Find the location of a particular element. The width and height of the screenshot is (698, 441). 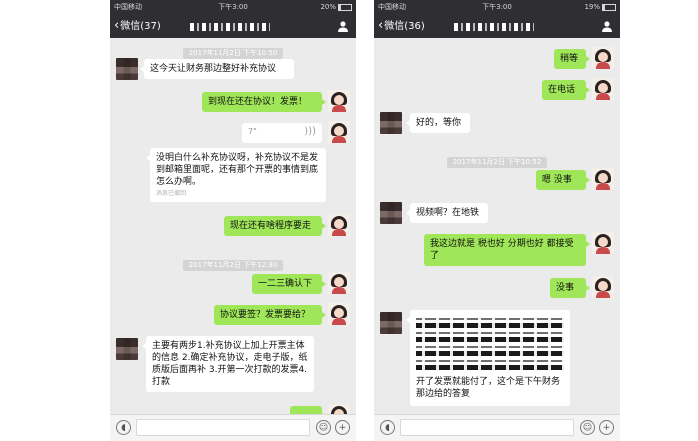

voice-duration: 7" is located at coordinates (252, 131).